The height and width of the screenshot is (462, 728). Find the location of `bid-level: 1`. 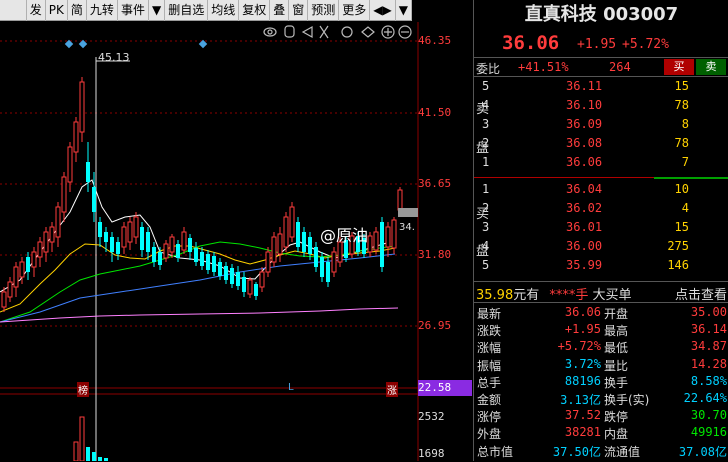

bid-level: 1 is located at coordinates (486, 189).